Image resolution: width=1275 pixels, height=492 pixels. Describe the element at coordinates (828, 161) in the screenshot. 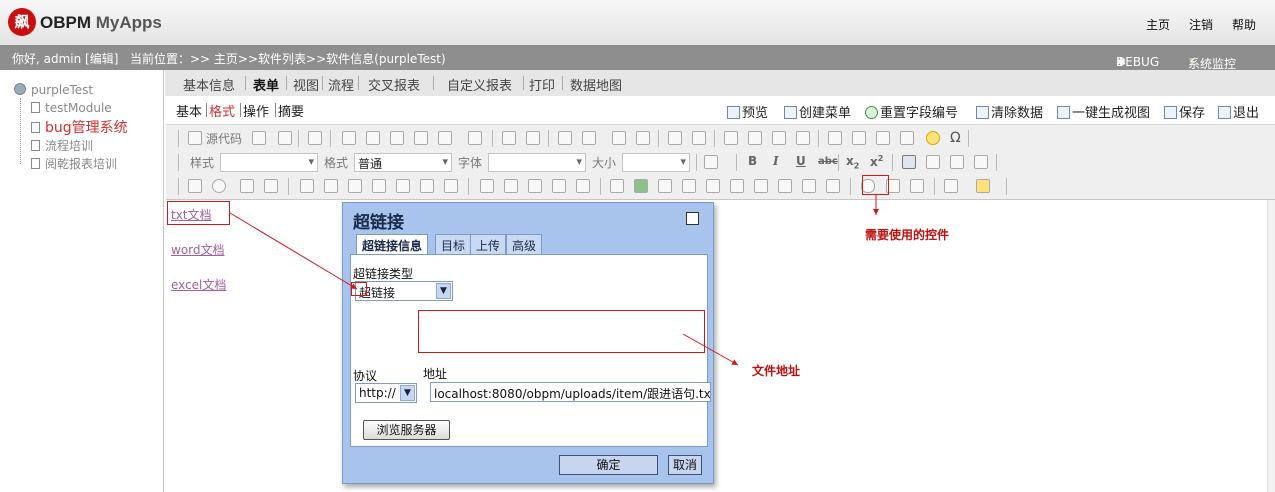

I see `strike-button: abc` at that location.